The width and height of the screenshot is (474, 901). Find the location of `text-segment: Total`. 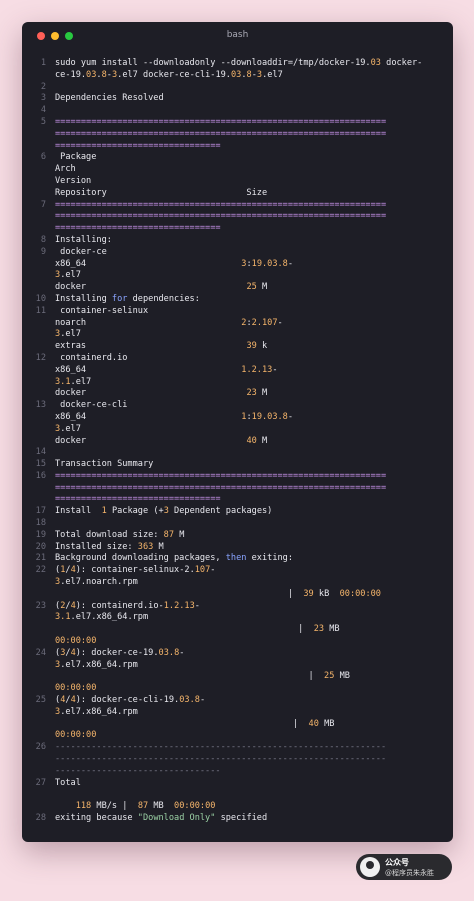

text-segment: Total is located at coordinates (68, 782).